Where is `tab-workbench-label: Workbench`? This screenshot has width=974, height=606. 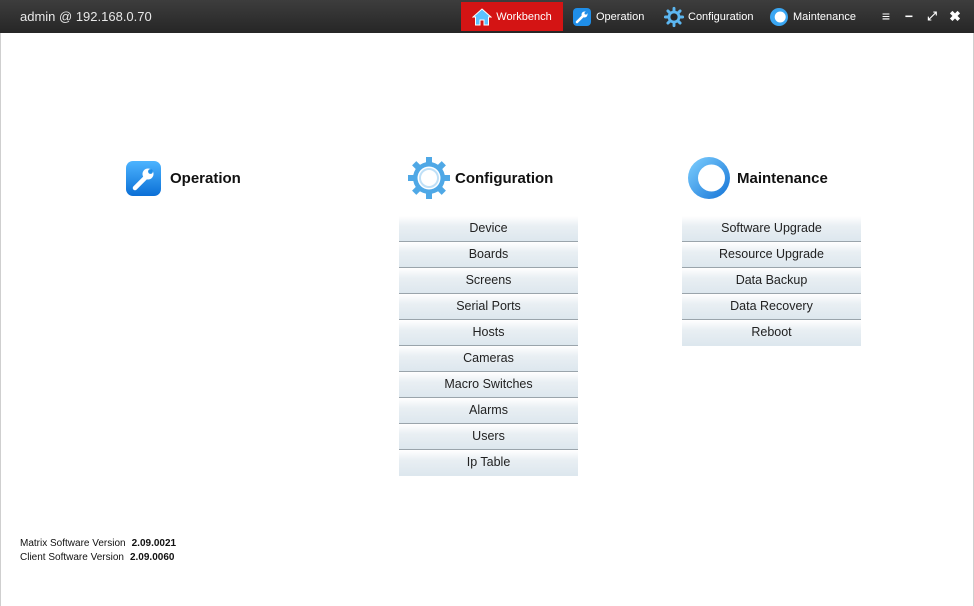 tab-workbench-label: Workbench is located at coordinates (524, 16).